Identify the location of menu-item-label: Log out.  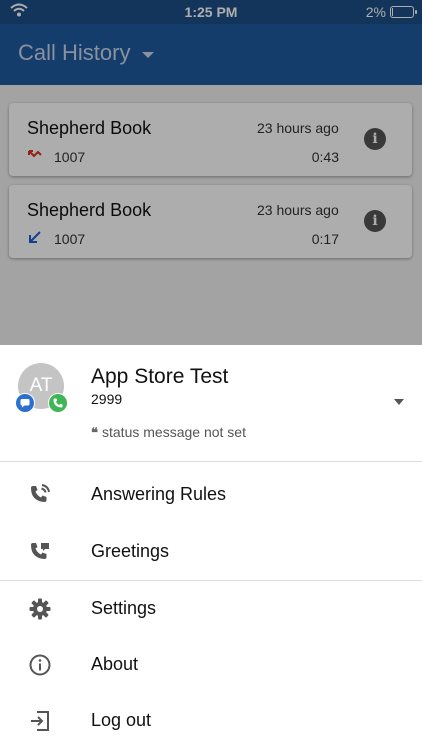
(121, 720).